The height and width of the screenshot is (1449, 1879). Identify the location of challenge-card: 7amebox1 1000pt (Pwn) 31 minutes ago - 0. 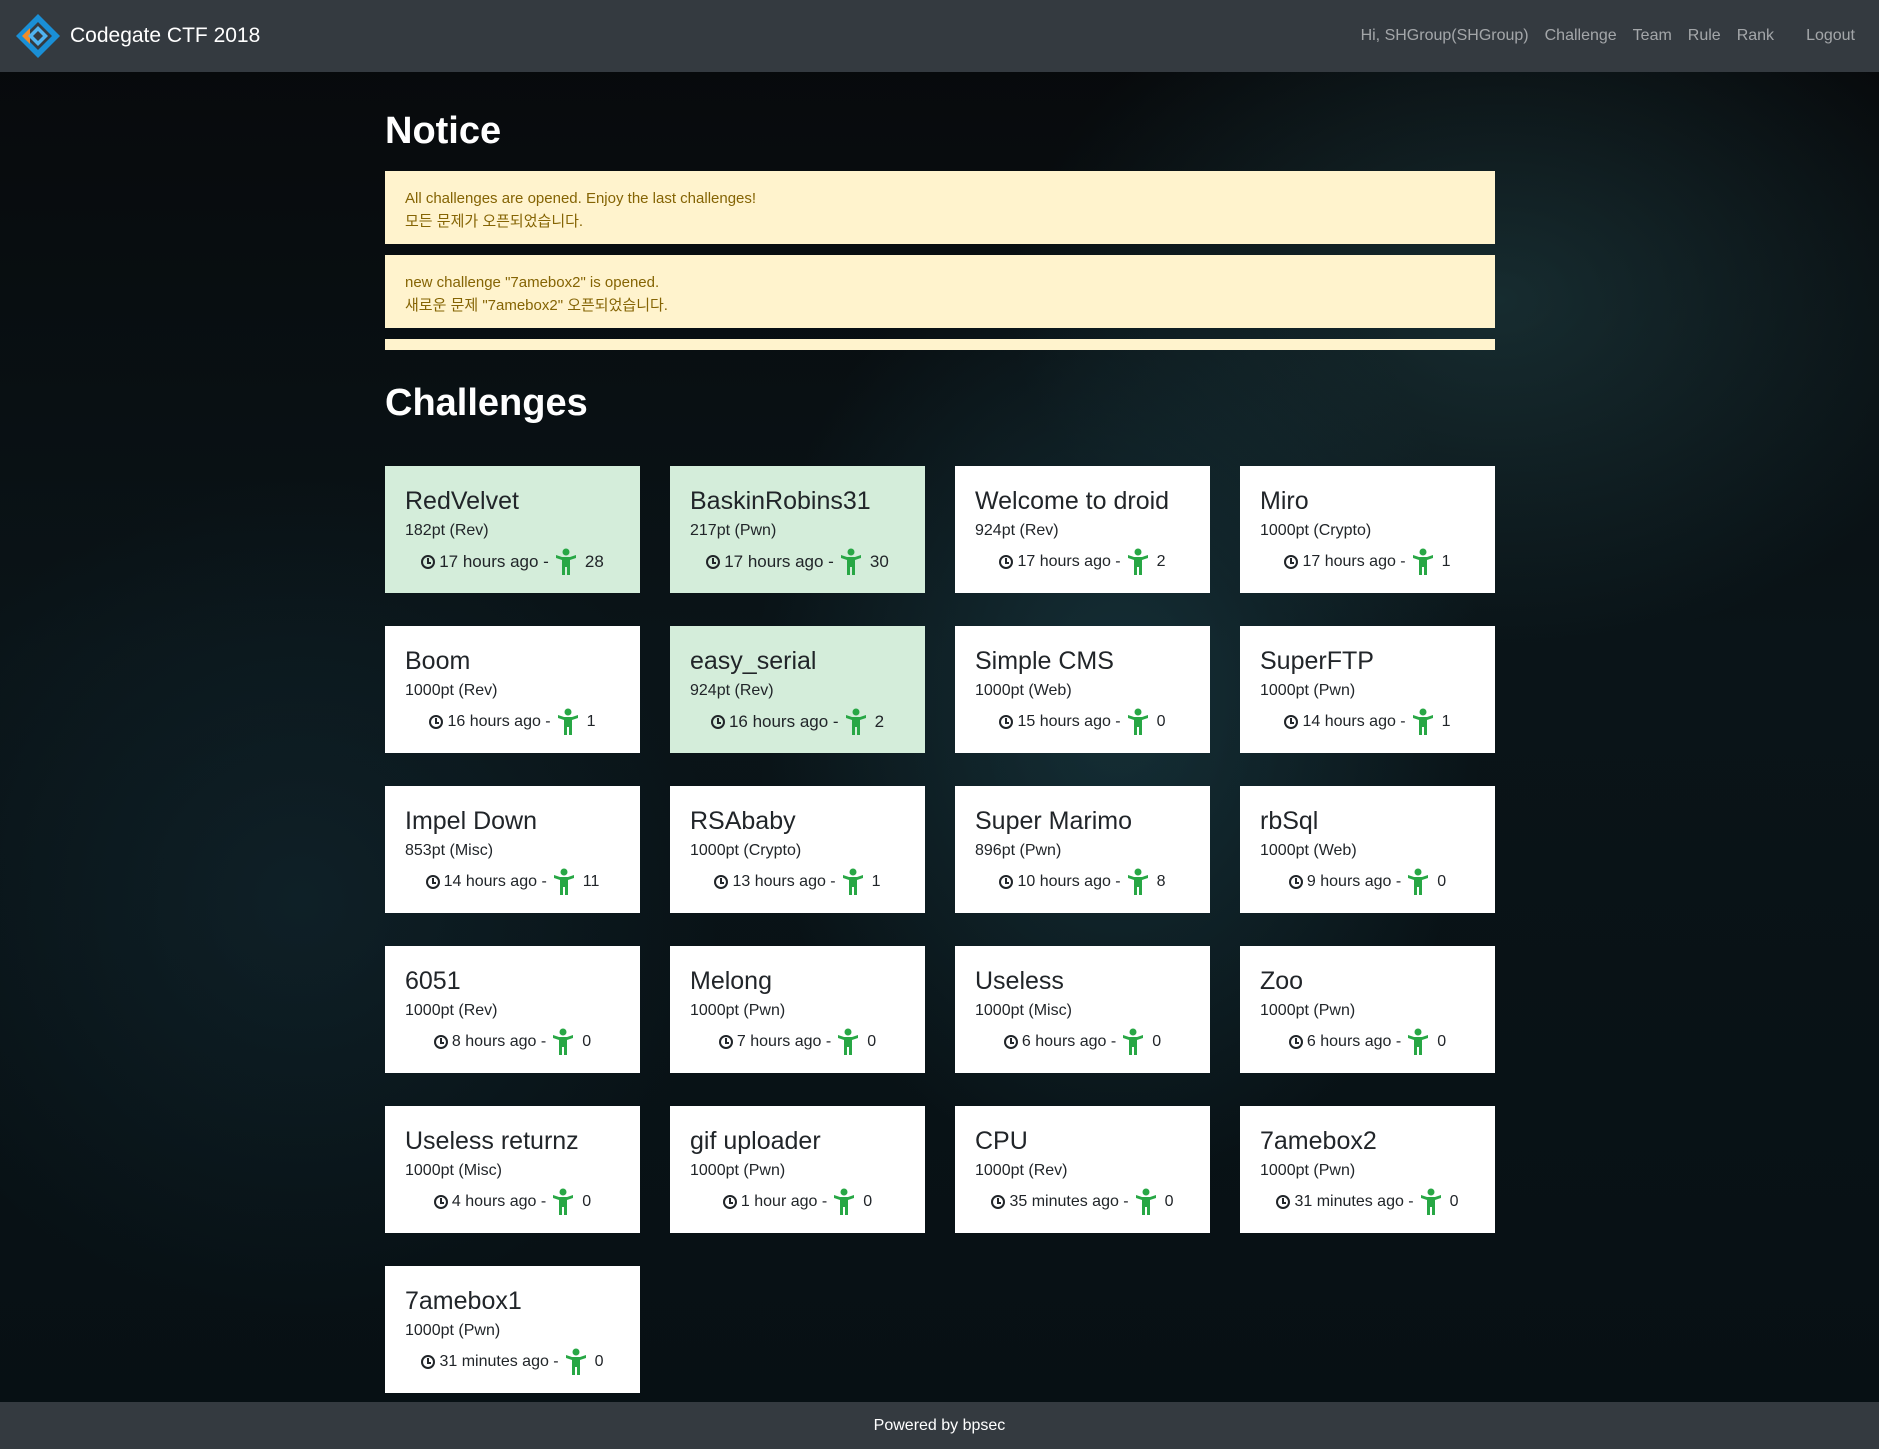
(512, 1329).